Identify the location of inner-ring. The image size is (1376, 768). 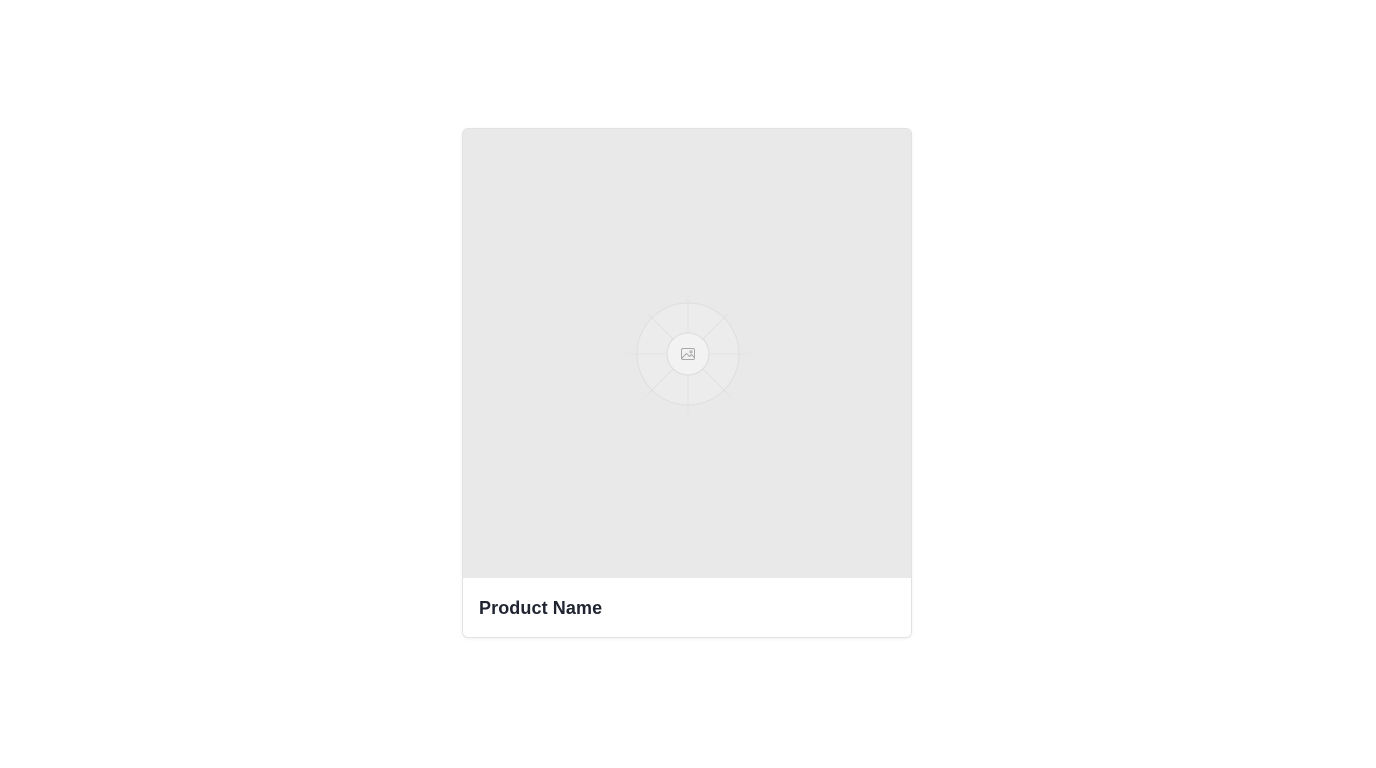
(688, 354).